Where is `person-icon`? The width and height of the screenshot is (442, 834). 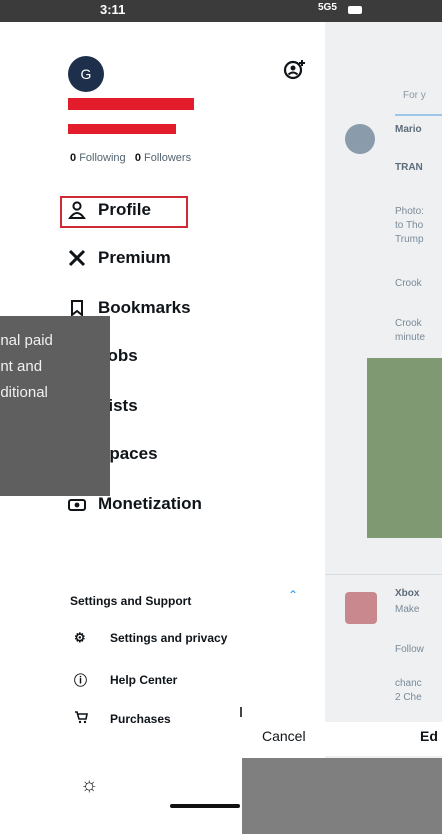 person-icon is located at coordinates (83, 210).